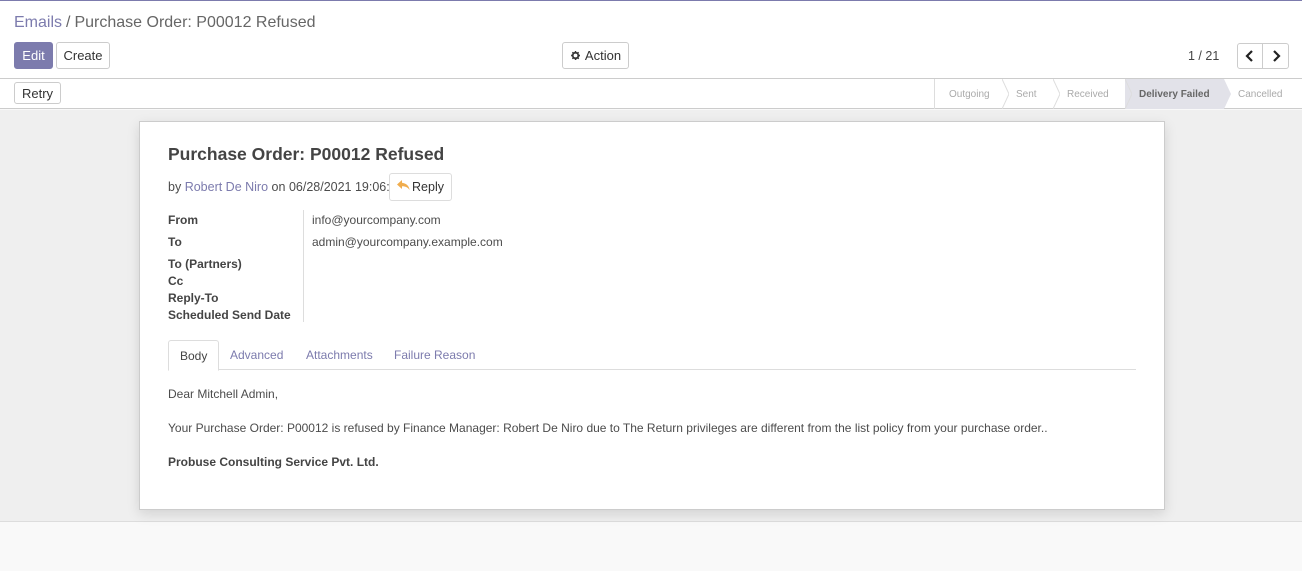  Describe the element at coordinates (428, 187) in the screenshot. I see `reply-label: Reply` at that location.